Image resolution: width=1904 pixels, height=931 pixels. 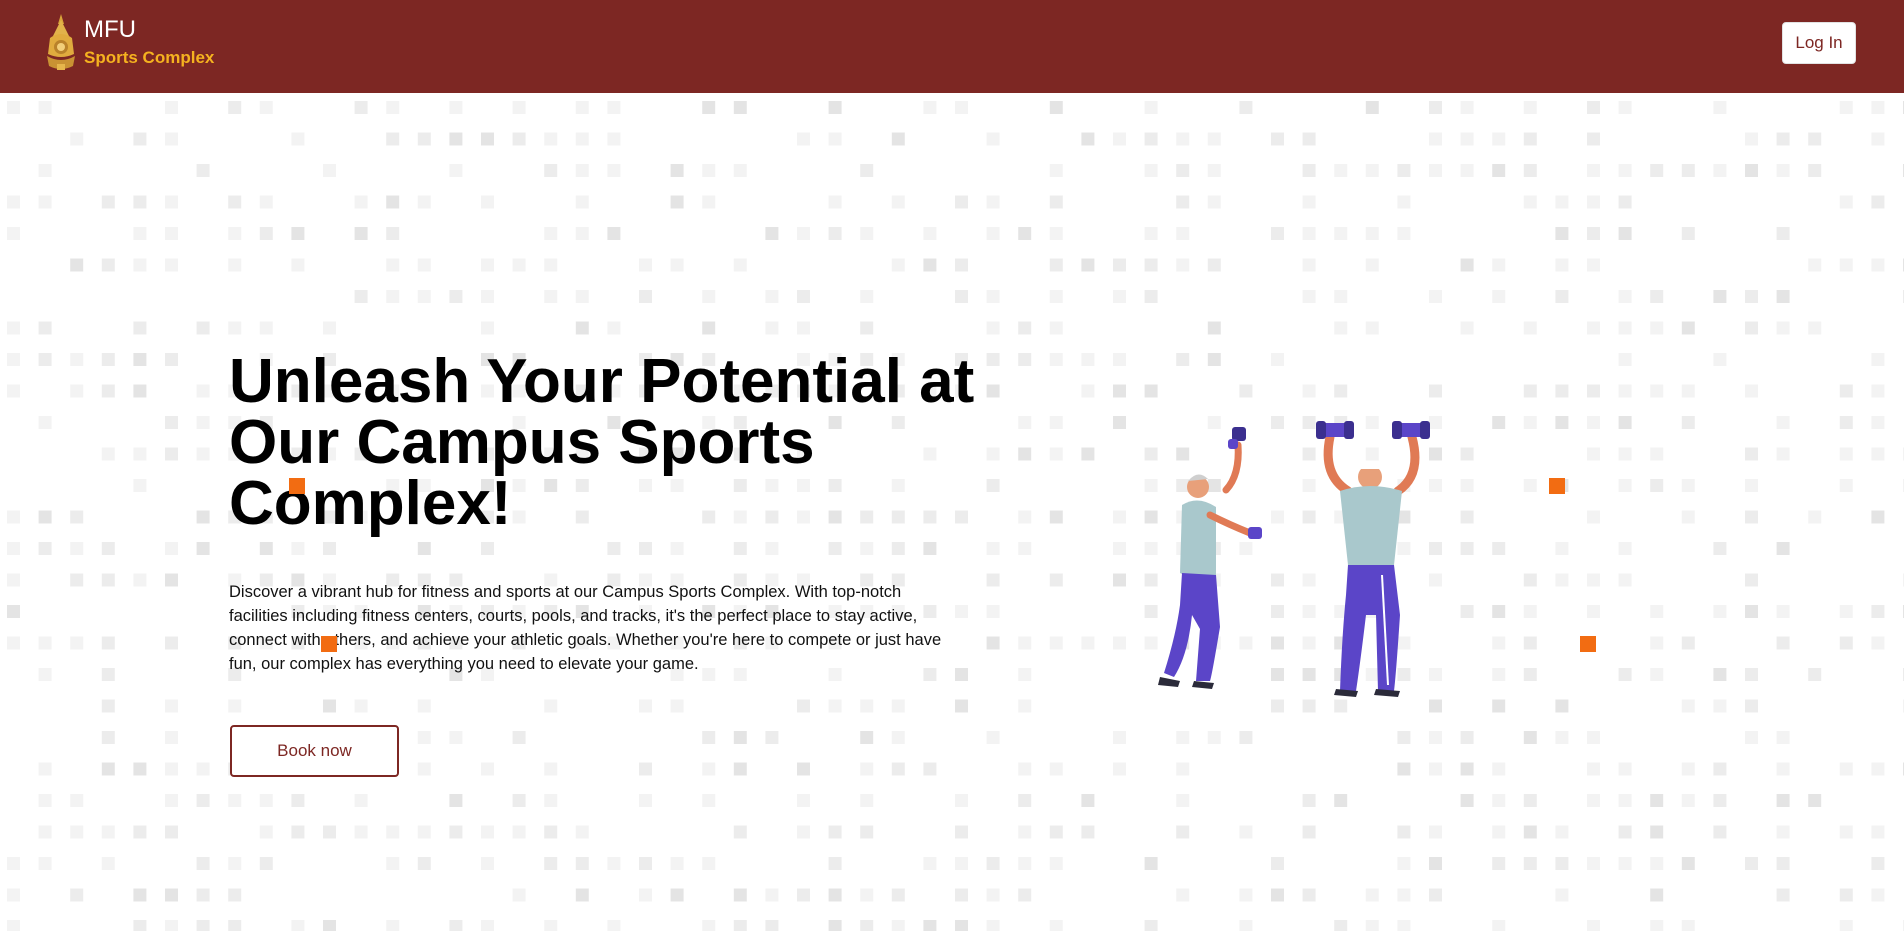 I want to click on brand-title: MFU, so click(x=110, y=29).